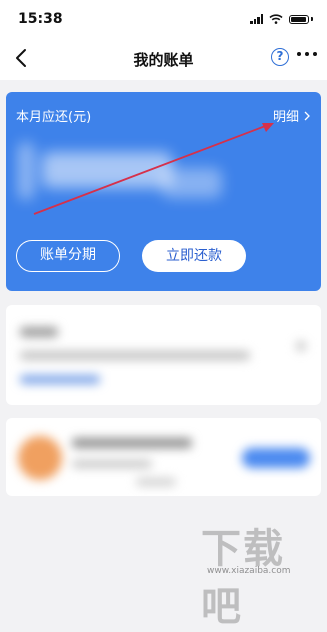 The width and height of the screenshot is (327, 632). I want to click on monthly-due-label: 本月应还(元), so click(54, 117).